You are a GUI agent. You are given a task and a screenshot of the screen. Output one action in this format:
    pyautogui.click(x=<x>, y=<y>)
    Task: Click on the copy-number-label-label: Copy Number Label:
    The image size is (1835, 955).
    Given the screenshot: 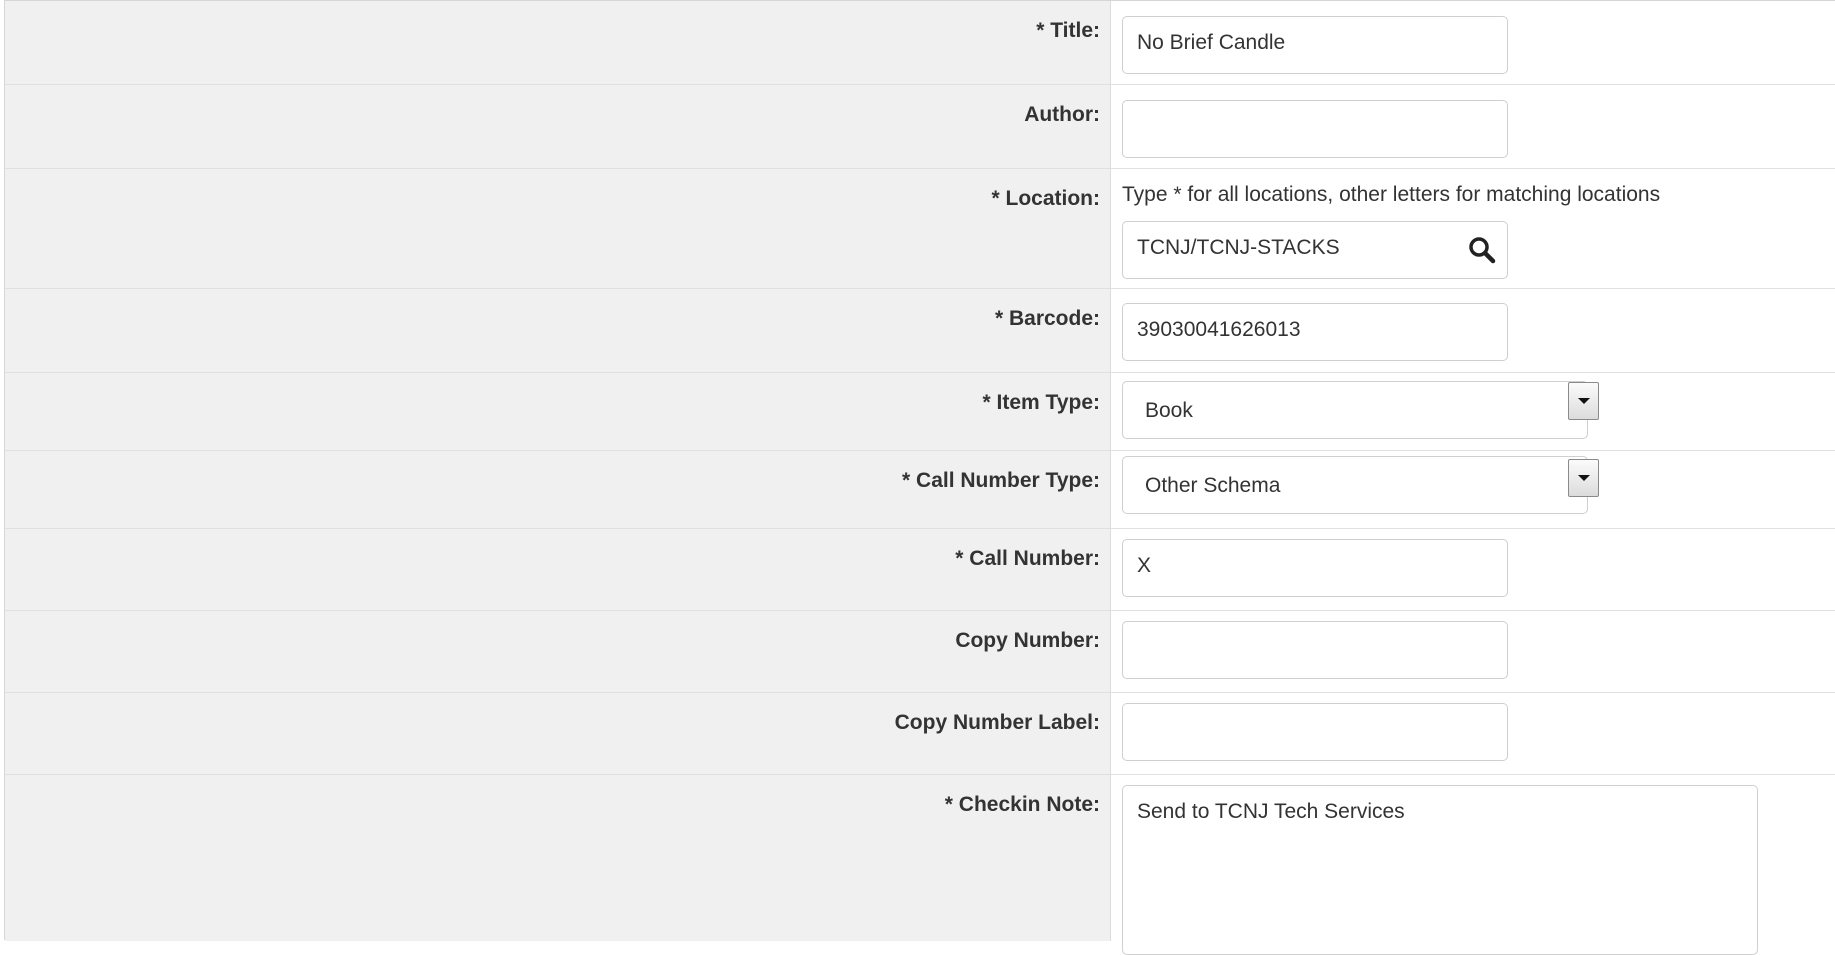 What is the action you would take?
    pyautogui.click(x=558, y=733)
    